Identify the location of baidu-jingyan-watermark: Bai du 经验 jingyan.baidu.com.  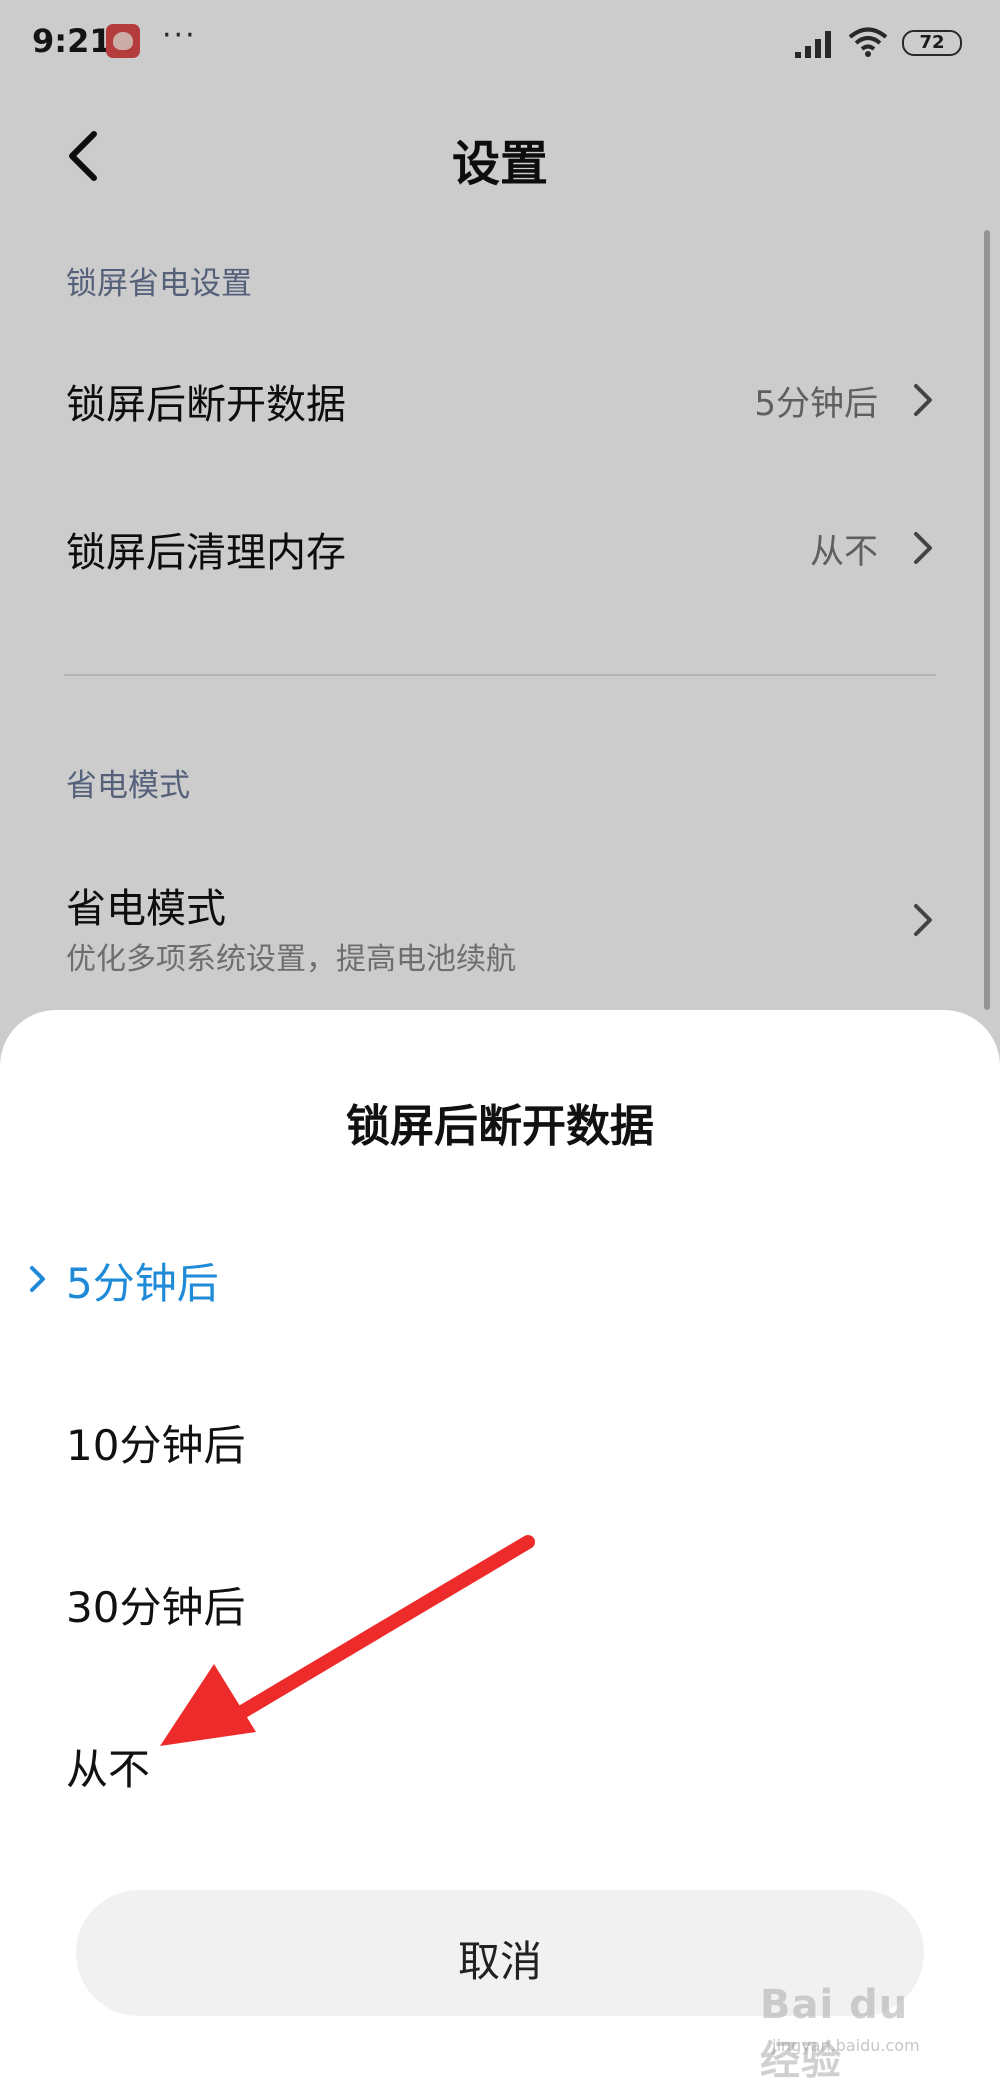
(860, 2023).